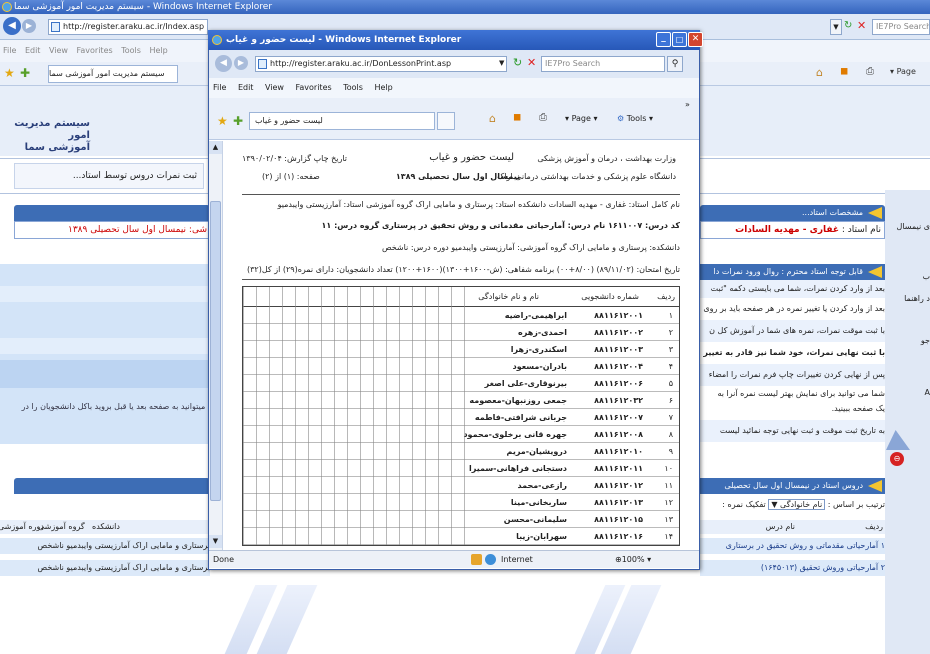  What do you see at coordinates (33, 50) in the screenshot?
I see `menu-edit: Edit` at bounding box center [33, 50].